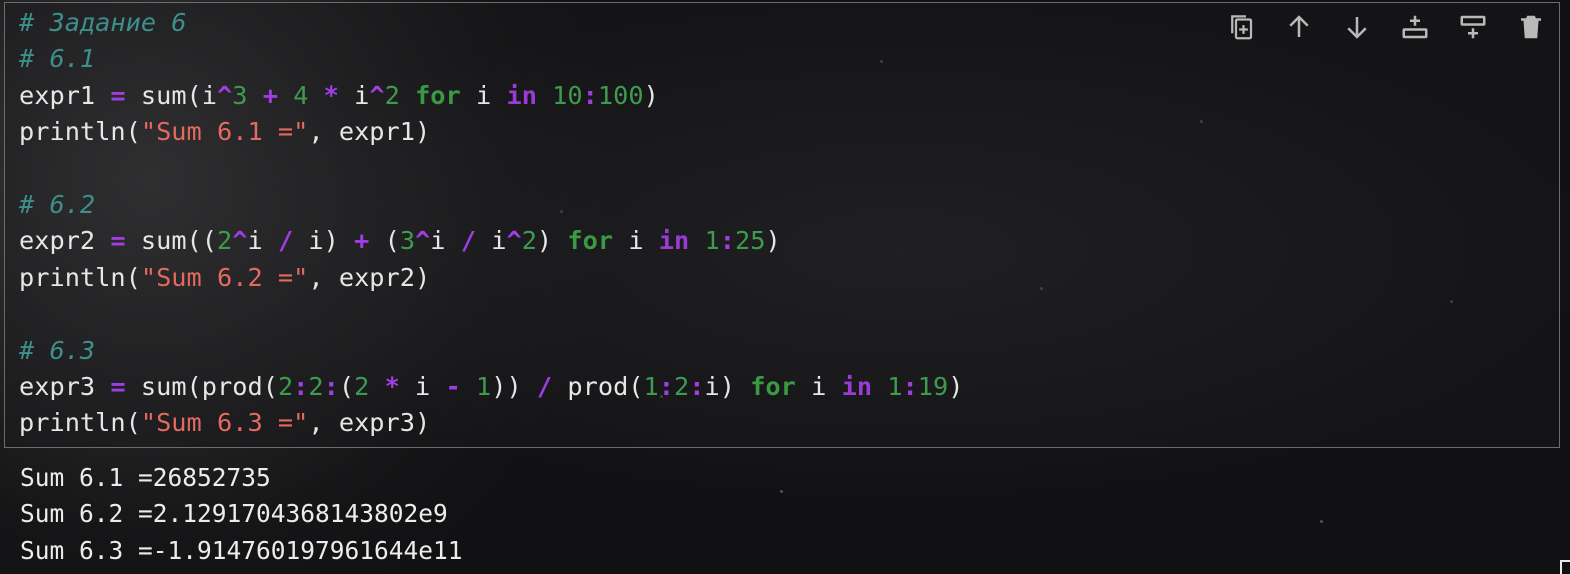 This screenshot has width=1570, height=574. I want to click on code-line: println("Sum 6.2 =", expr2), so click(491, 278).